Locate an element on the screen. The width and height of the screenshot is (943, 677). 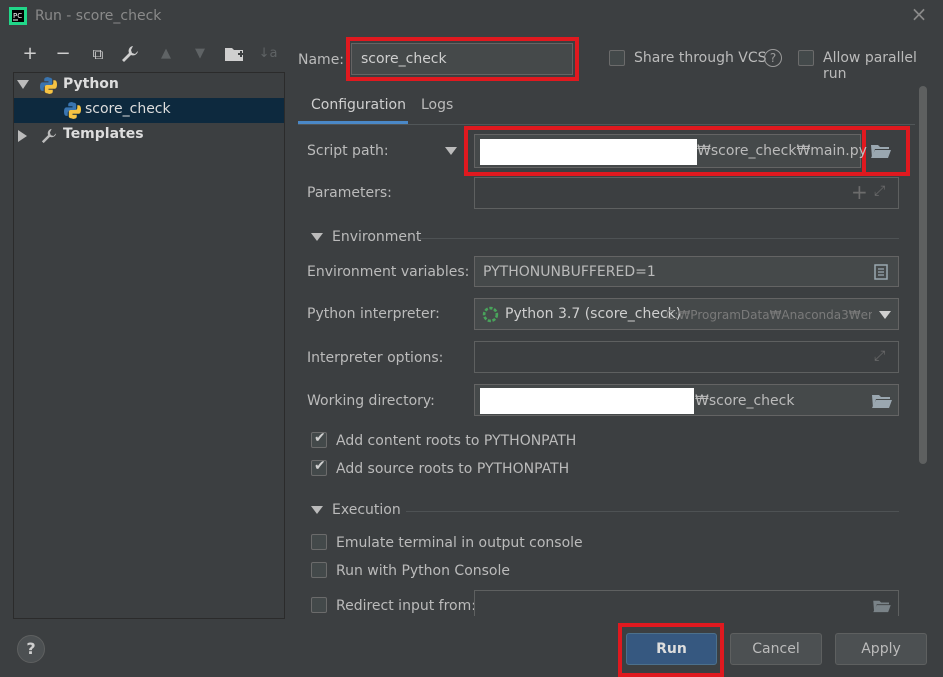
apply-button: Apply is located at coordinates (881, 649).